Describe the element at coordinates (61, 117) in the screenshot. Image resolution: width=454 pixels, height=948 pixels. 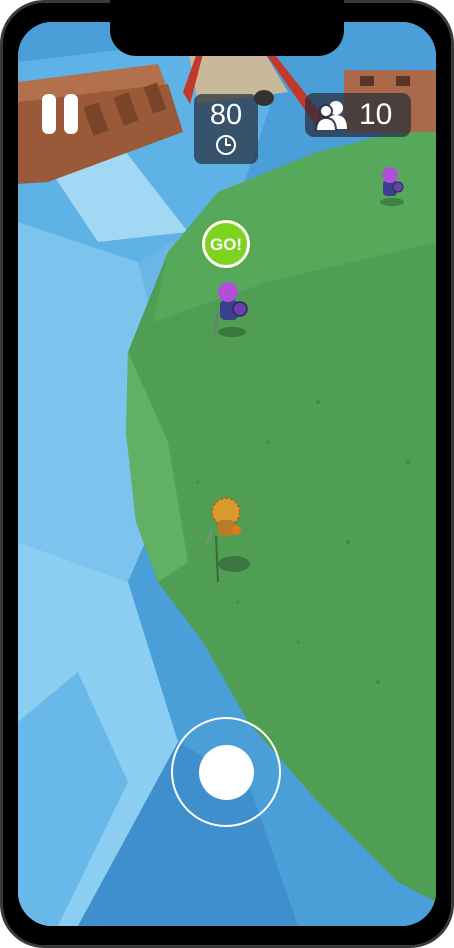
I see `pause-button` at that location.